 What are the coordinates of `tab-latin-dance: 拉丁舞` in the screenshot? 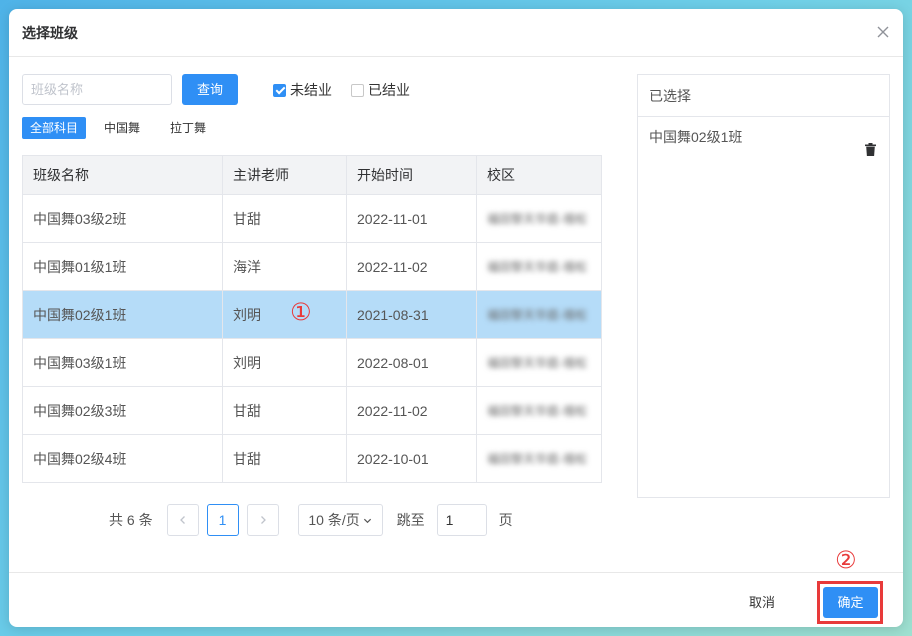 It's located at (188, 128).